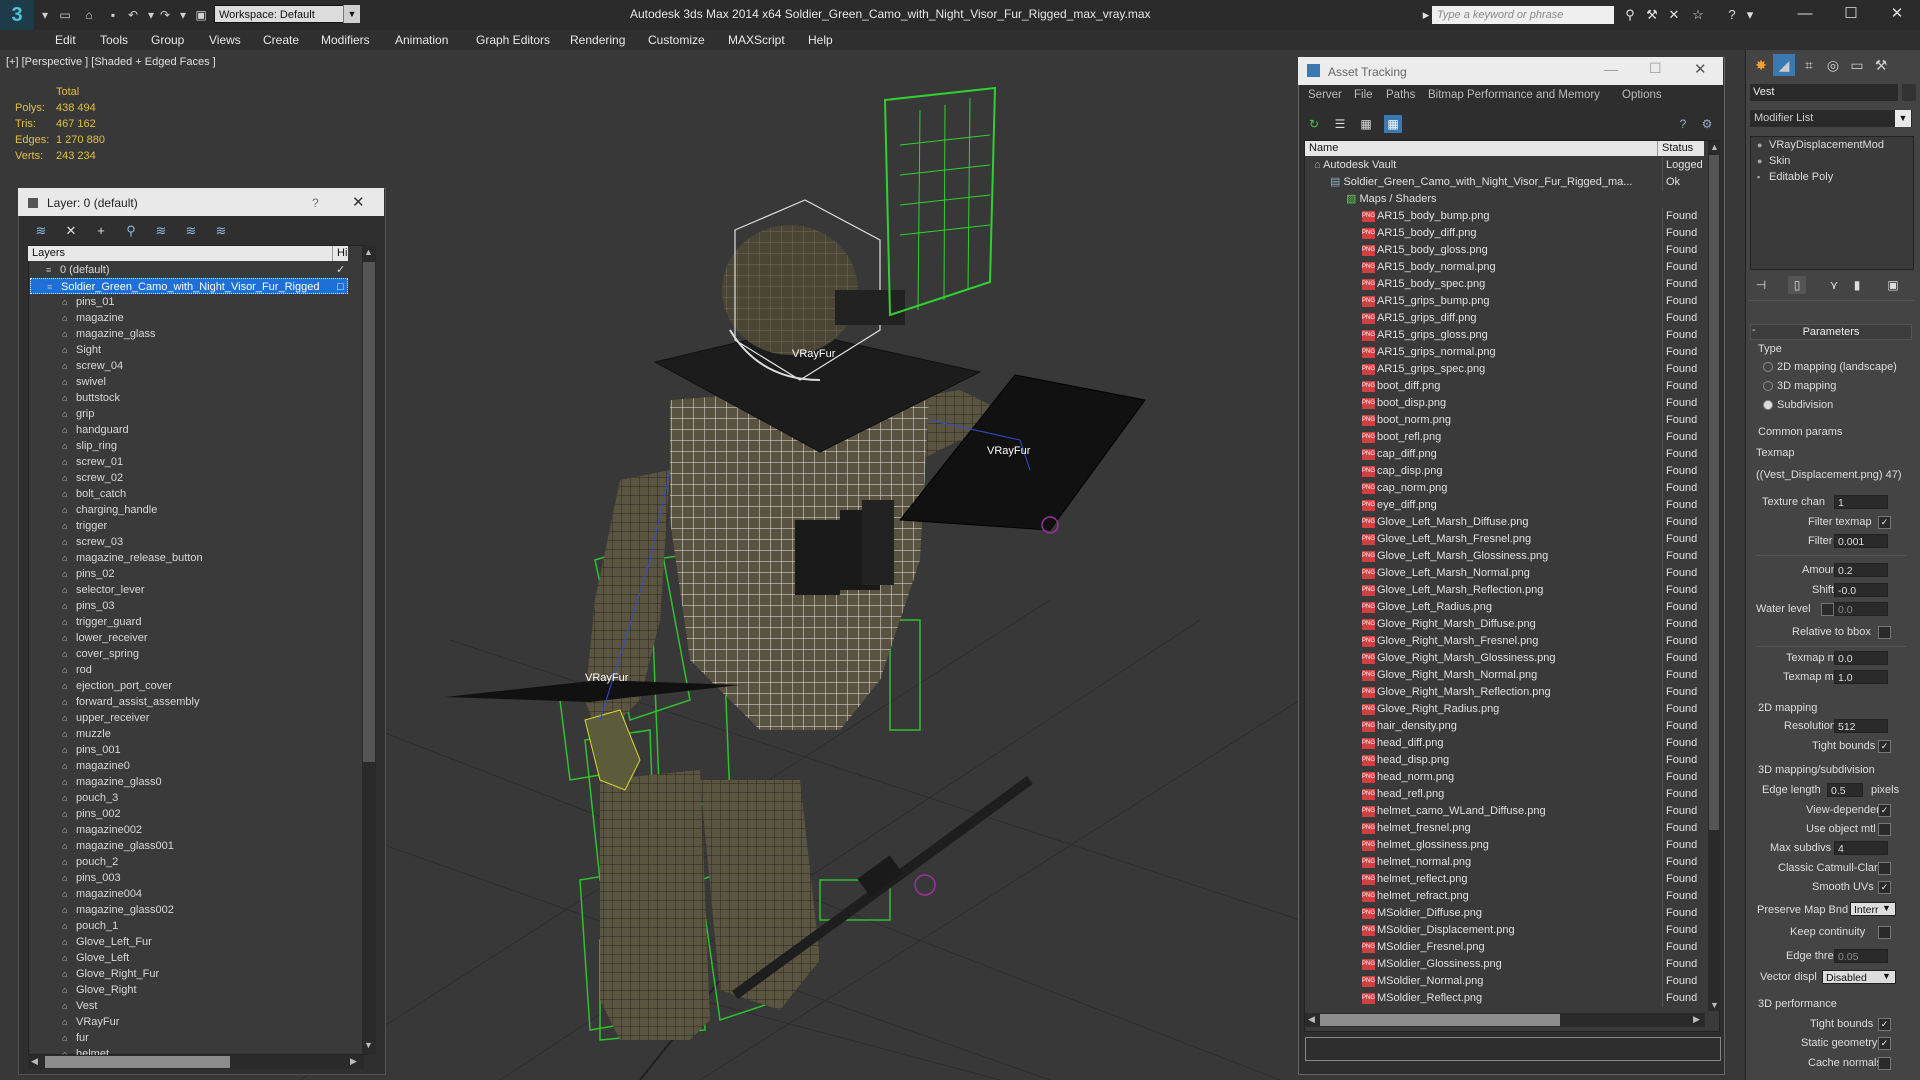 The height and width of the screenshot is (1080, 1920). Describe the element at coordinates (189, 318) in the screenshot. I see `layer-row: ⌂ magazine` at that location.